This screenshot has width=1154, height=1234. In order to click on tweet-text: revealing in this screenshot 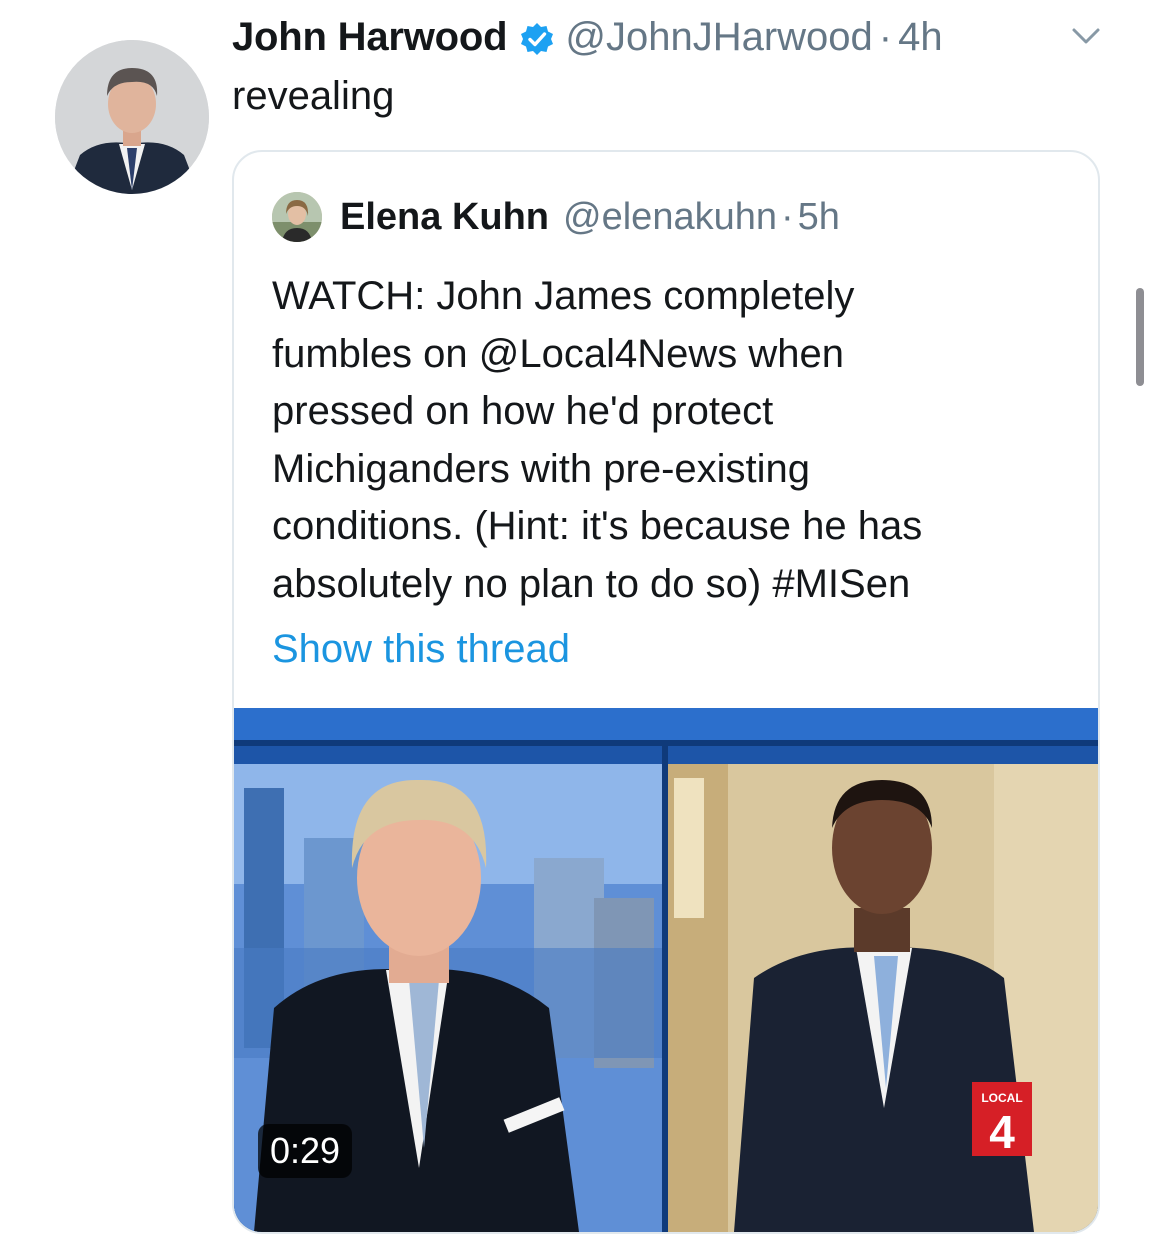, I will do `click(313, 96)`.